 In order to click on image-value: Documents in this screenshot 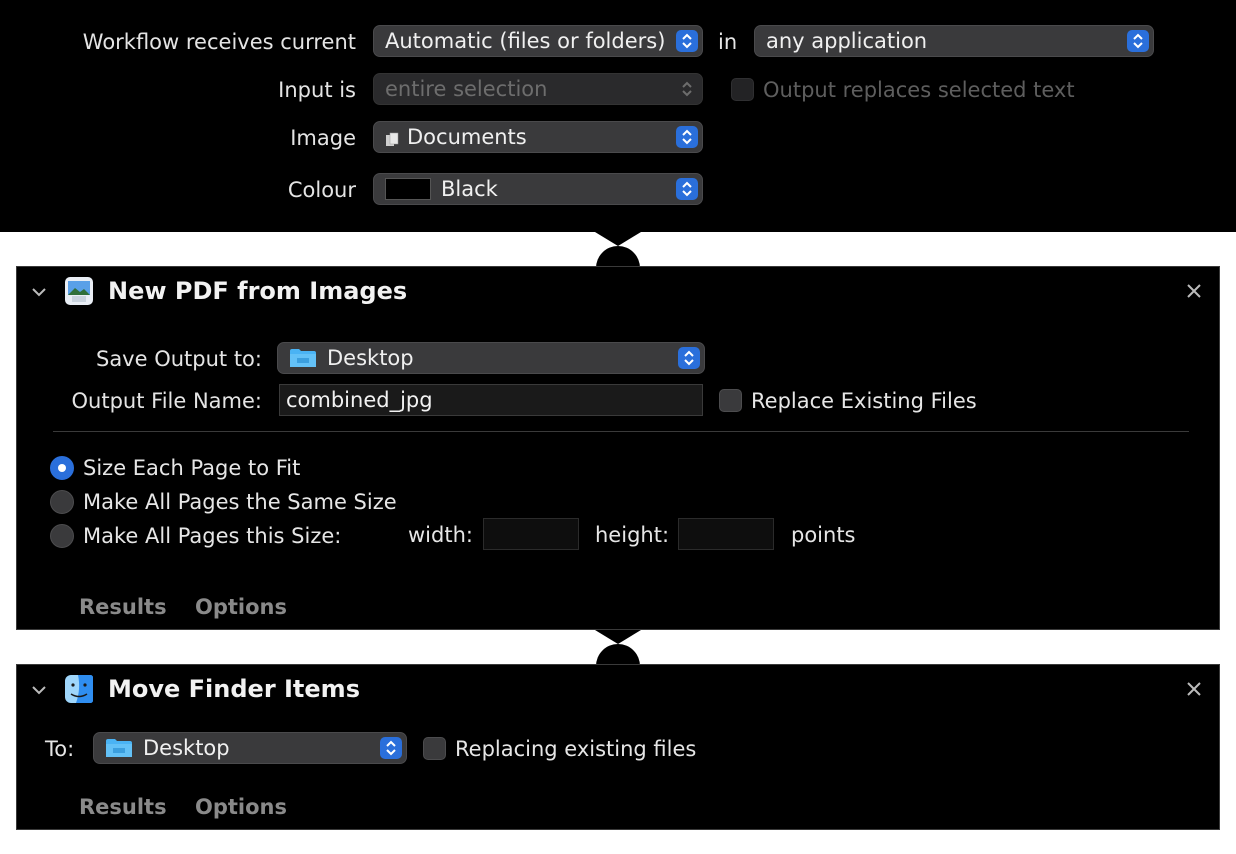, I will do `click(467, 137)`.